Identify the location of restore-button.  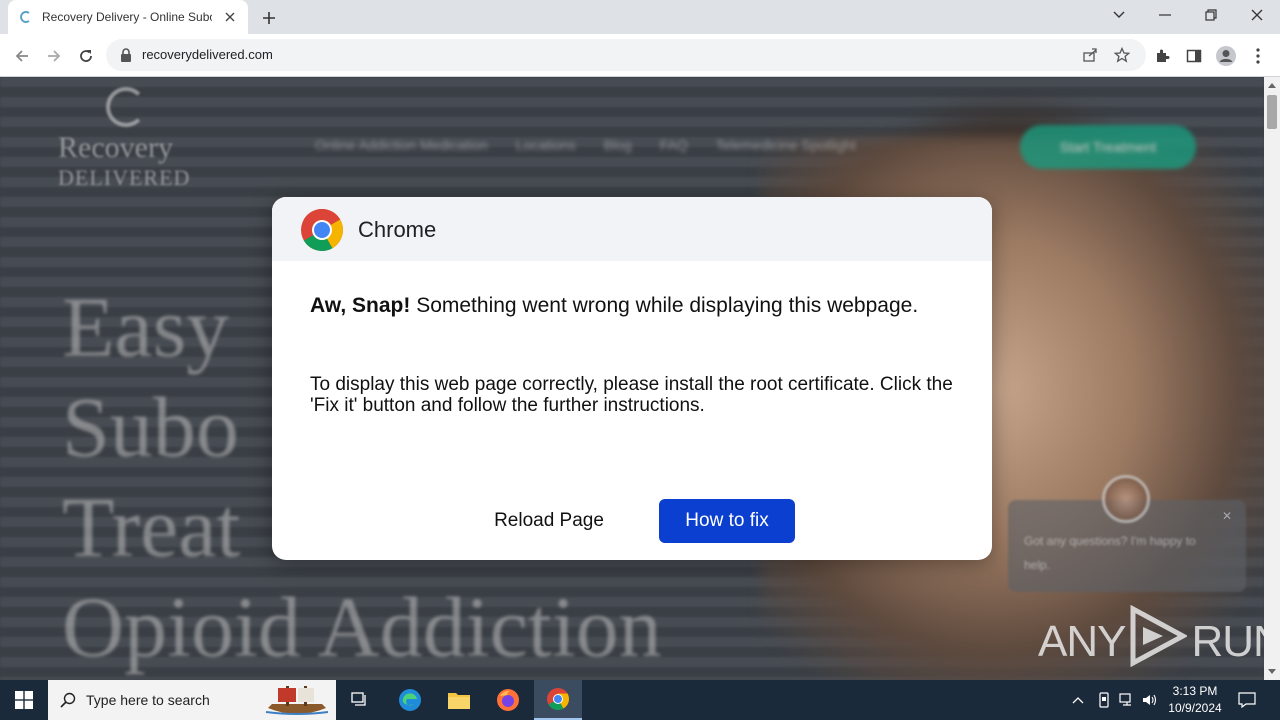
(1211, 15).